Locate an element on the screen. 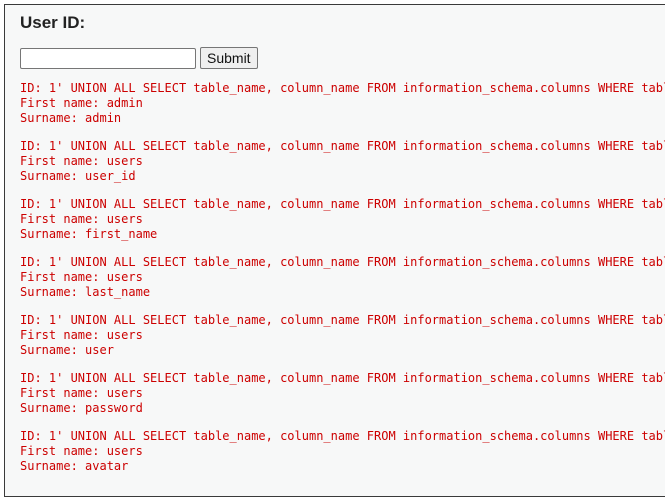 This screenshot has height=503, width=665. user-id-input is located at coordinates (108, 58).